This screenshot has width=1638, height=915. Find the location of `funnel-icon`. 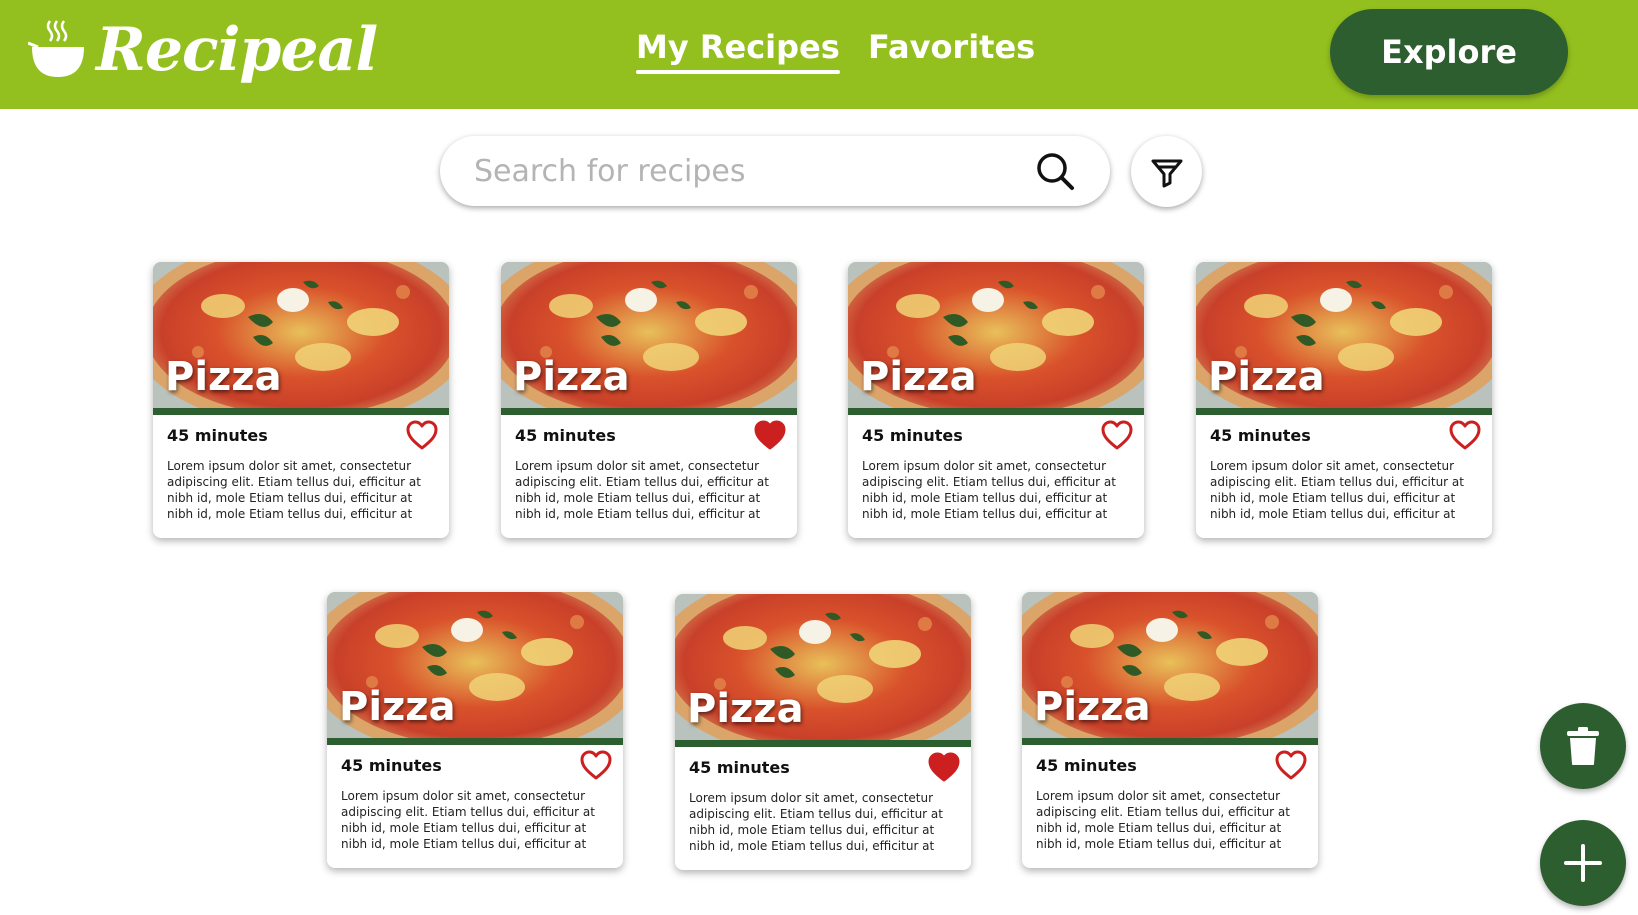

funnel-icon is located at coordinates (1166, 173).